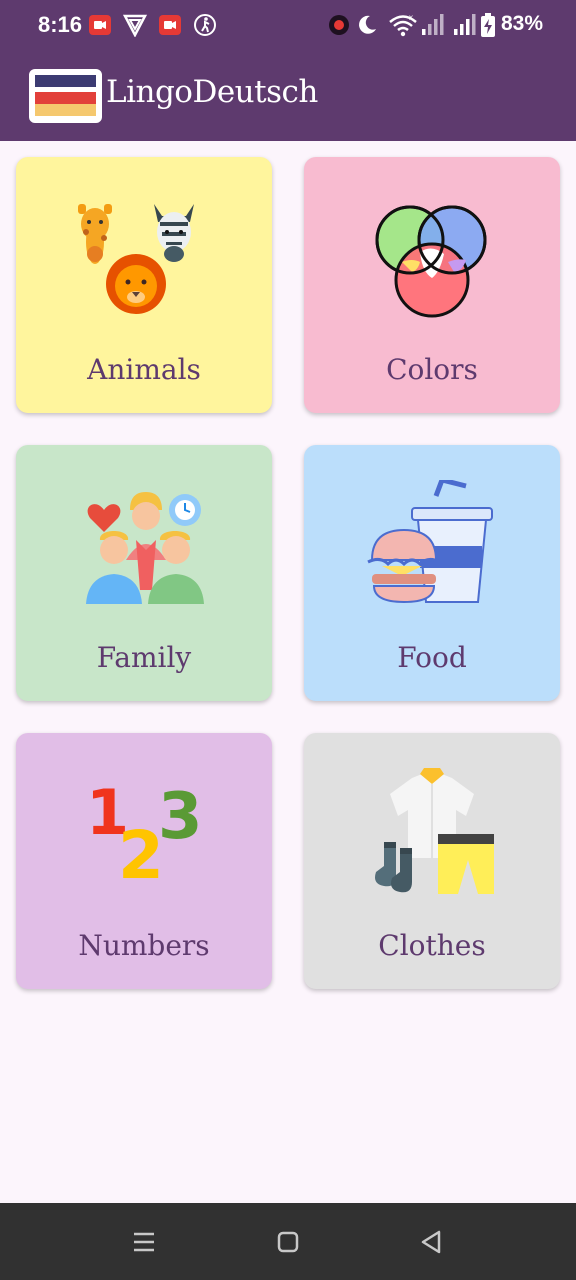 Image resolution: width=576 pixels, height=1280 pixels. Describe the element at coordinates (144, 835) in the screenshot. I see `numbers-icon: 1 2 3` at that location.